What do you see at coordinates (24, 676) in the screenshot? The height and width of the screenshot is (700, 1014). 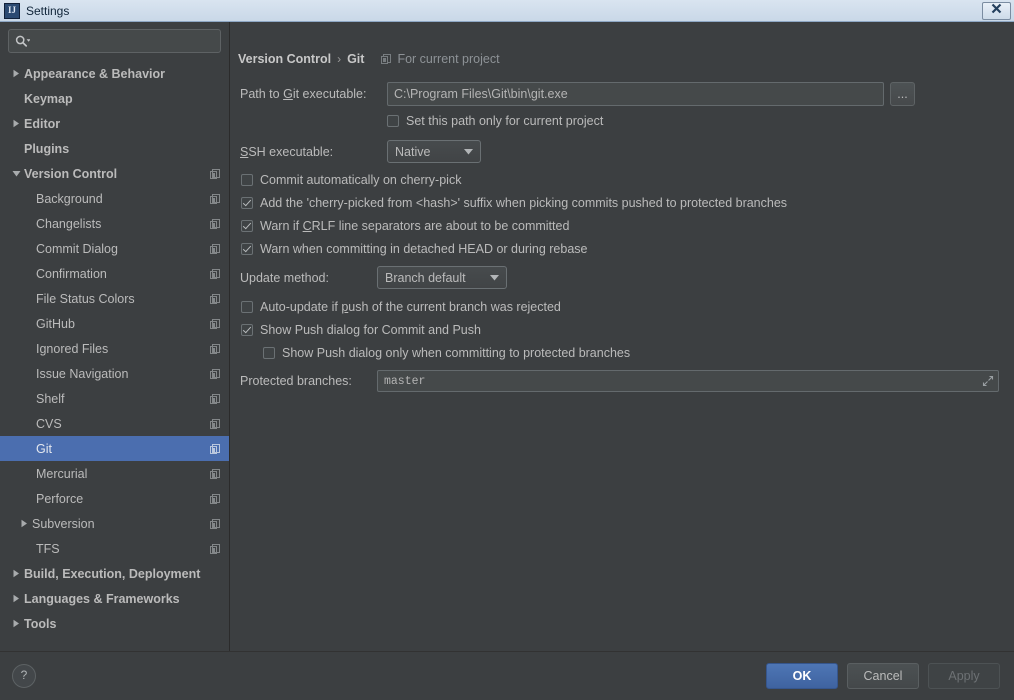 I see `help-button: ?` at bounding box center [24, 676].